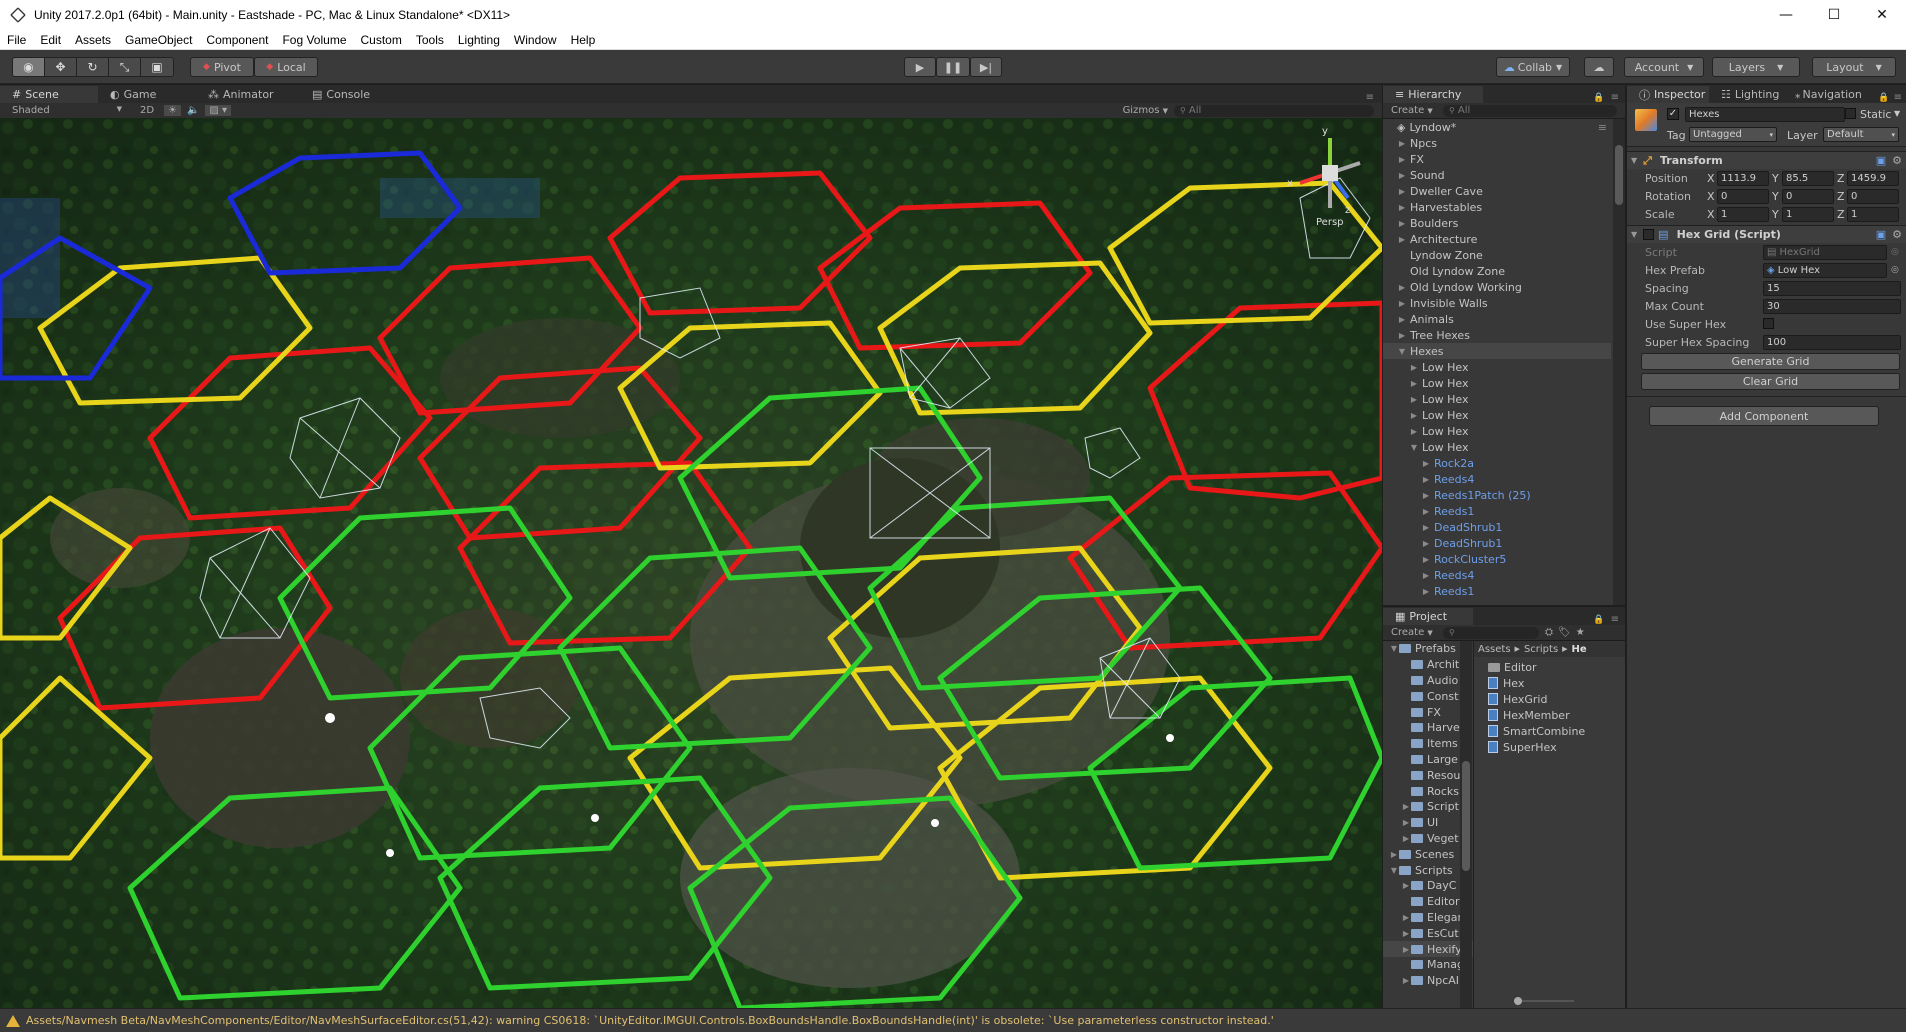 The height and width of the screenshot is (1032, 1906). I want to click on project-asset-item: HexMember, so click(1549, 715).